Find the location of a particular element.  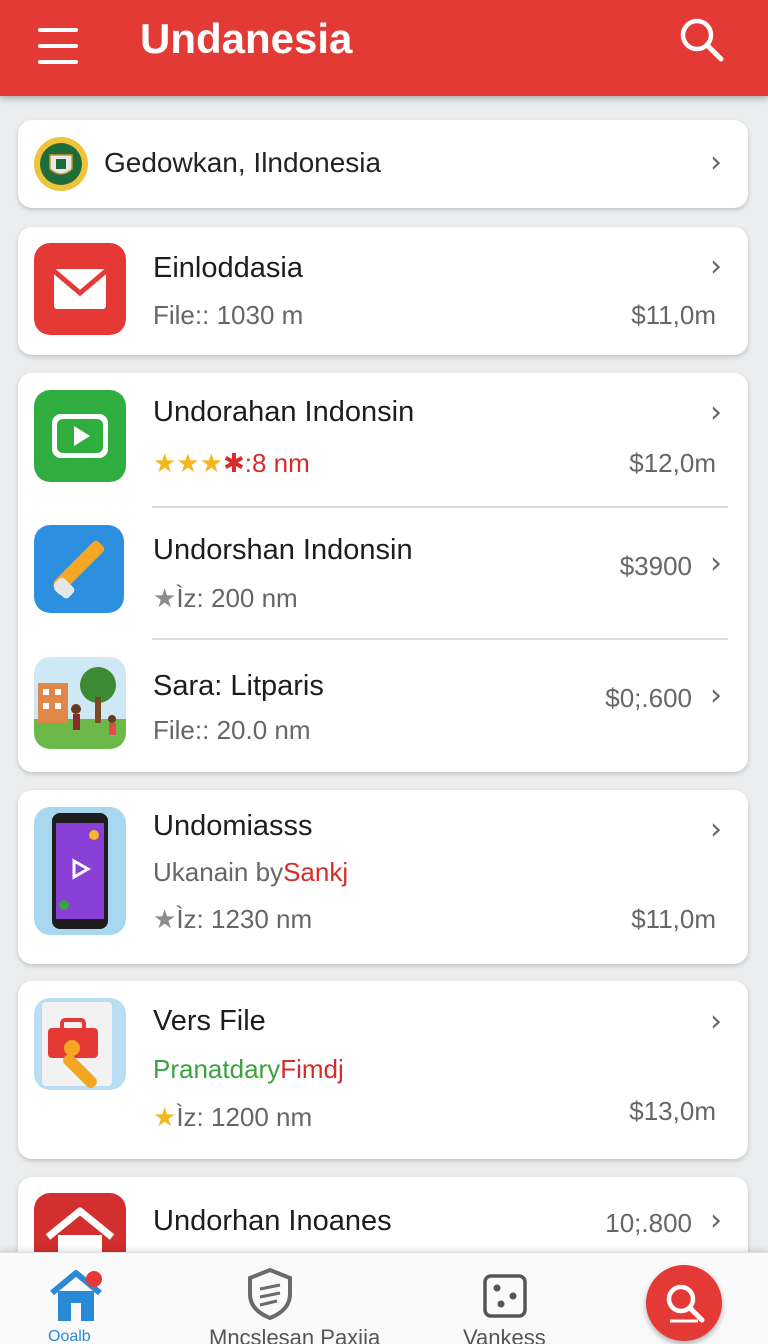

bottom-navigation: Ooalb Mncslesan Paxija Vankess is located at coordinates (384, 1298).